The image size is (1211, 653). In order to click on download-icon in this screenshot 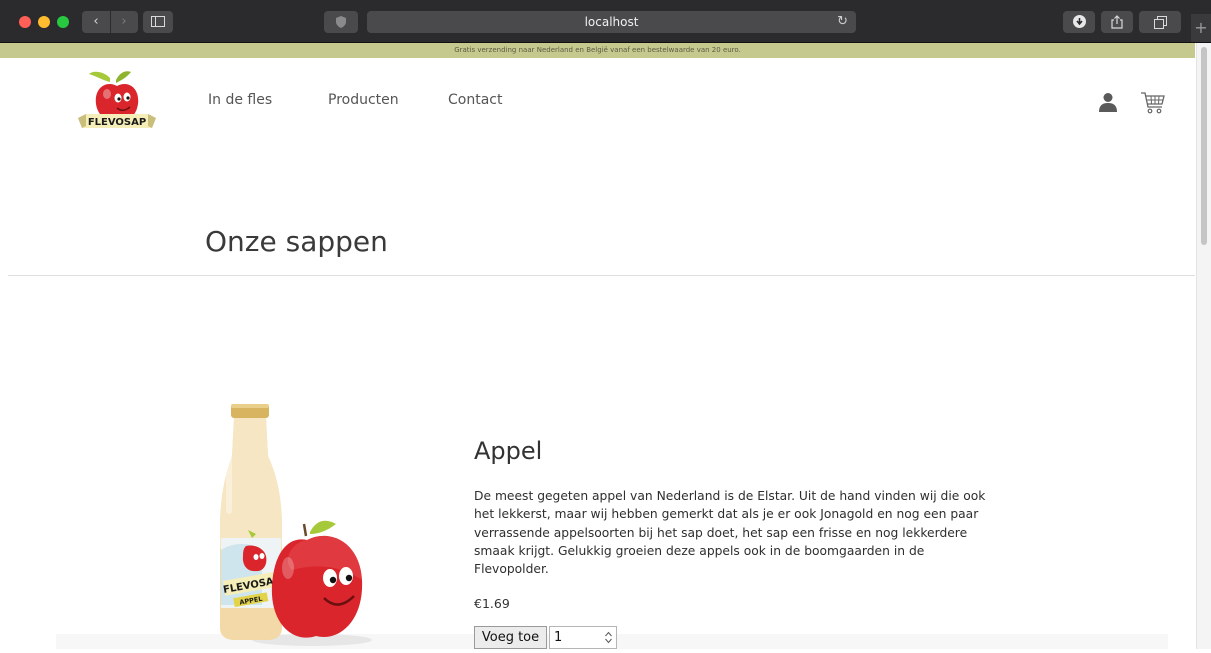, I will do `click(1079, 21)`.